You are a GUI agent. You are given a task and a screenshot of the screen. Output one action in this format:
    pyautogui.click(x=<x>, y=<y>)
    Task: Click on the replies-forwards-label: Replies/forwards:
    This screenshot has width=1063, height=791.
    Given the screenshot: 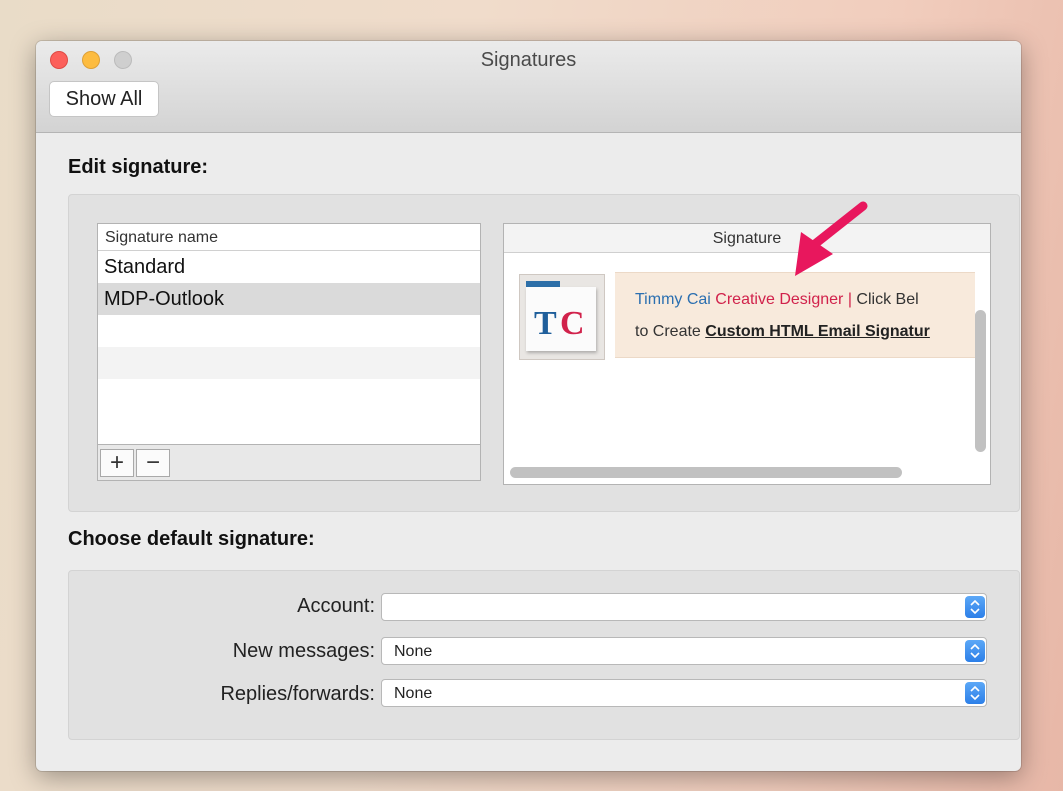 What is the action you would take?
    pyautogui.click(x=297, y=694)
    